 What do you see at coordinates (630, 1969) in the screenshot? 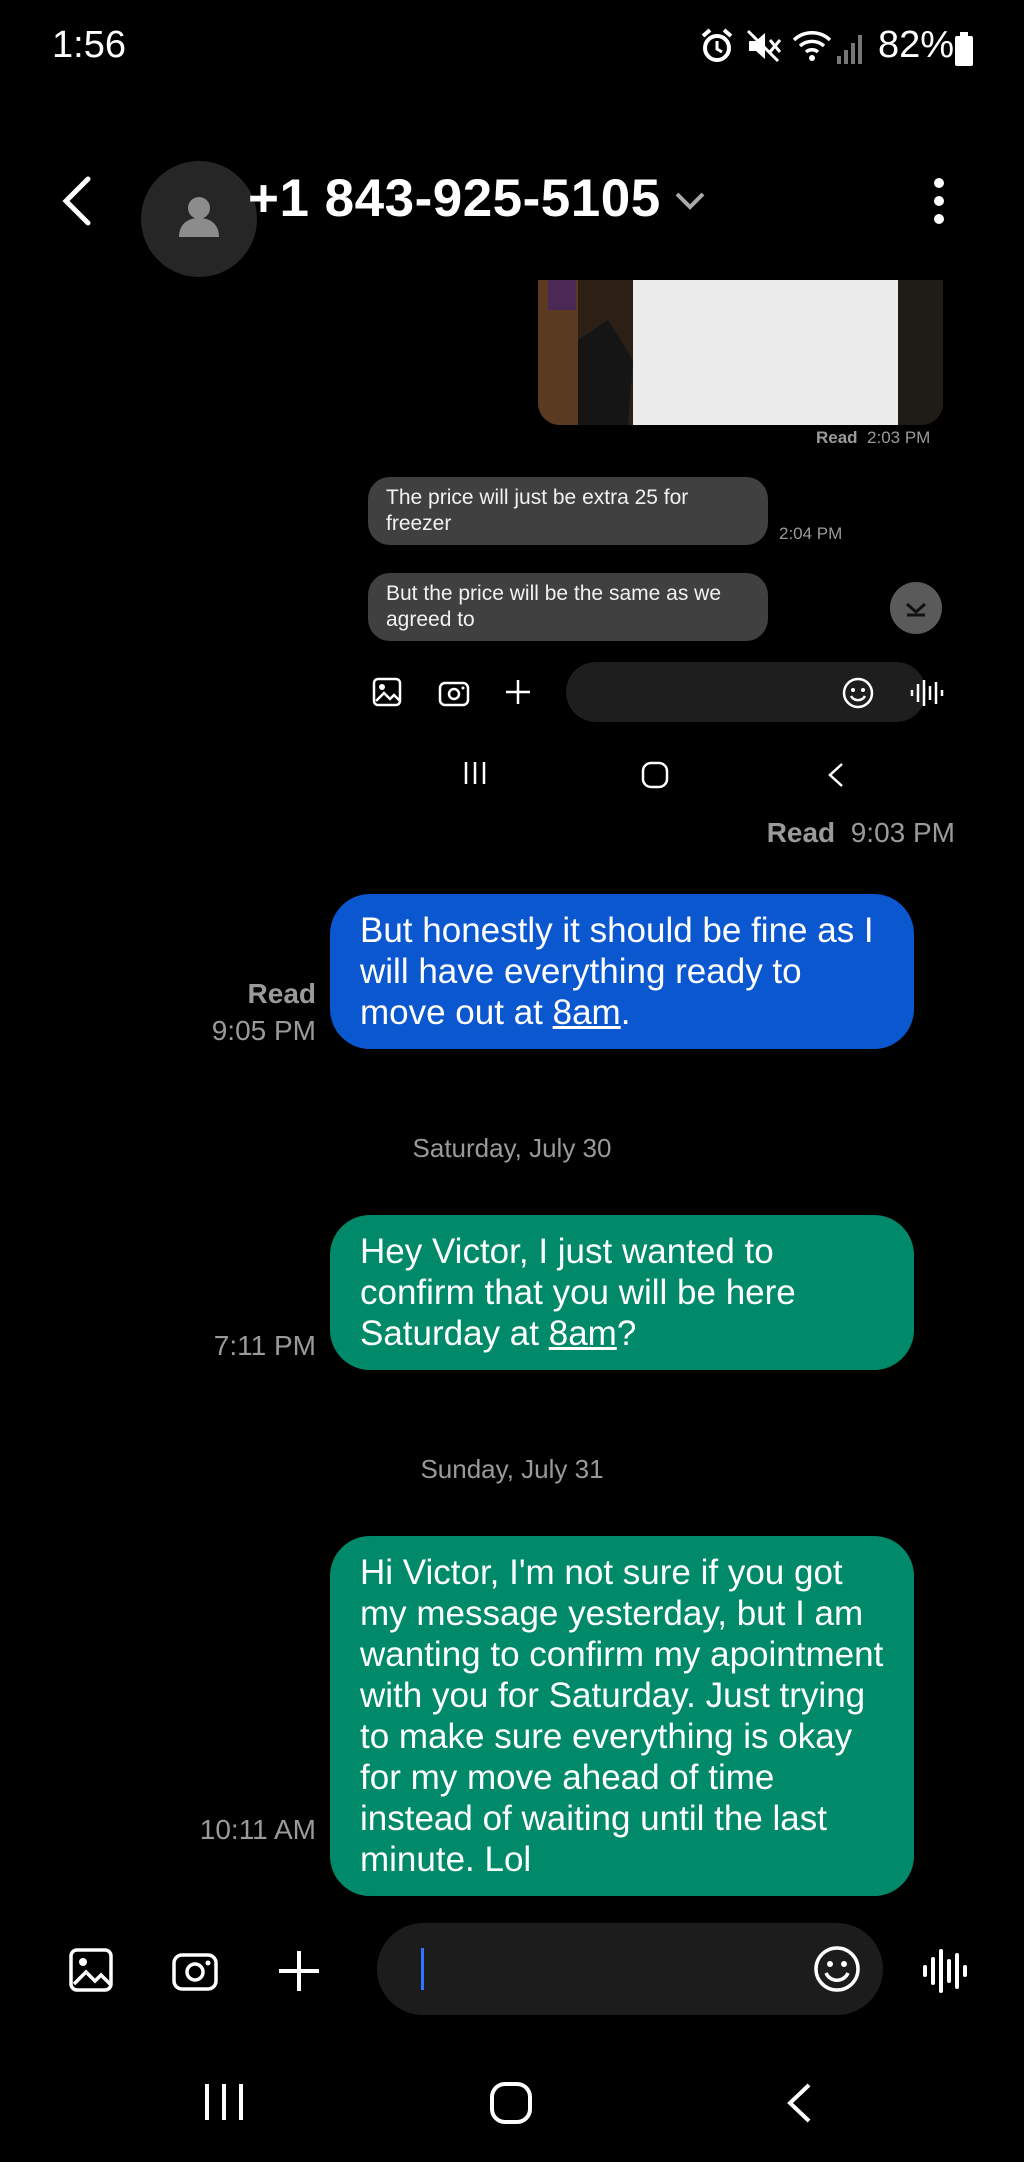
I see `message-input` at bounding box center [630, 1969].